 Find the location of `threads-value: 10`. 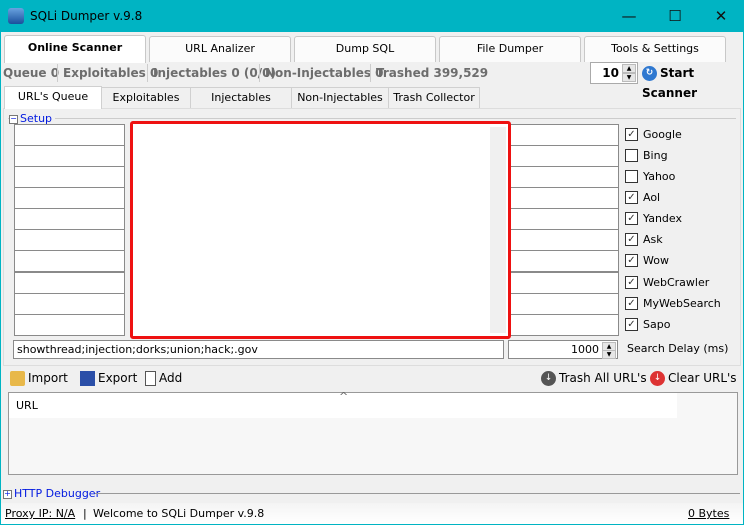

threads-value: 10 is located at coordinates (610, 73).